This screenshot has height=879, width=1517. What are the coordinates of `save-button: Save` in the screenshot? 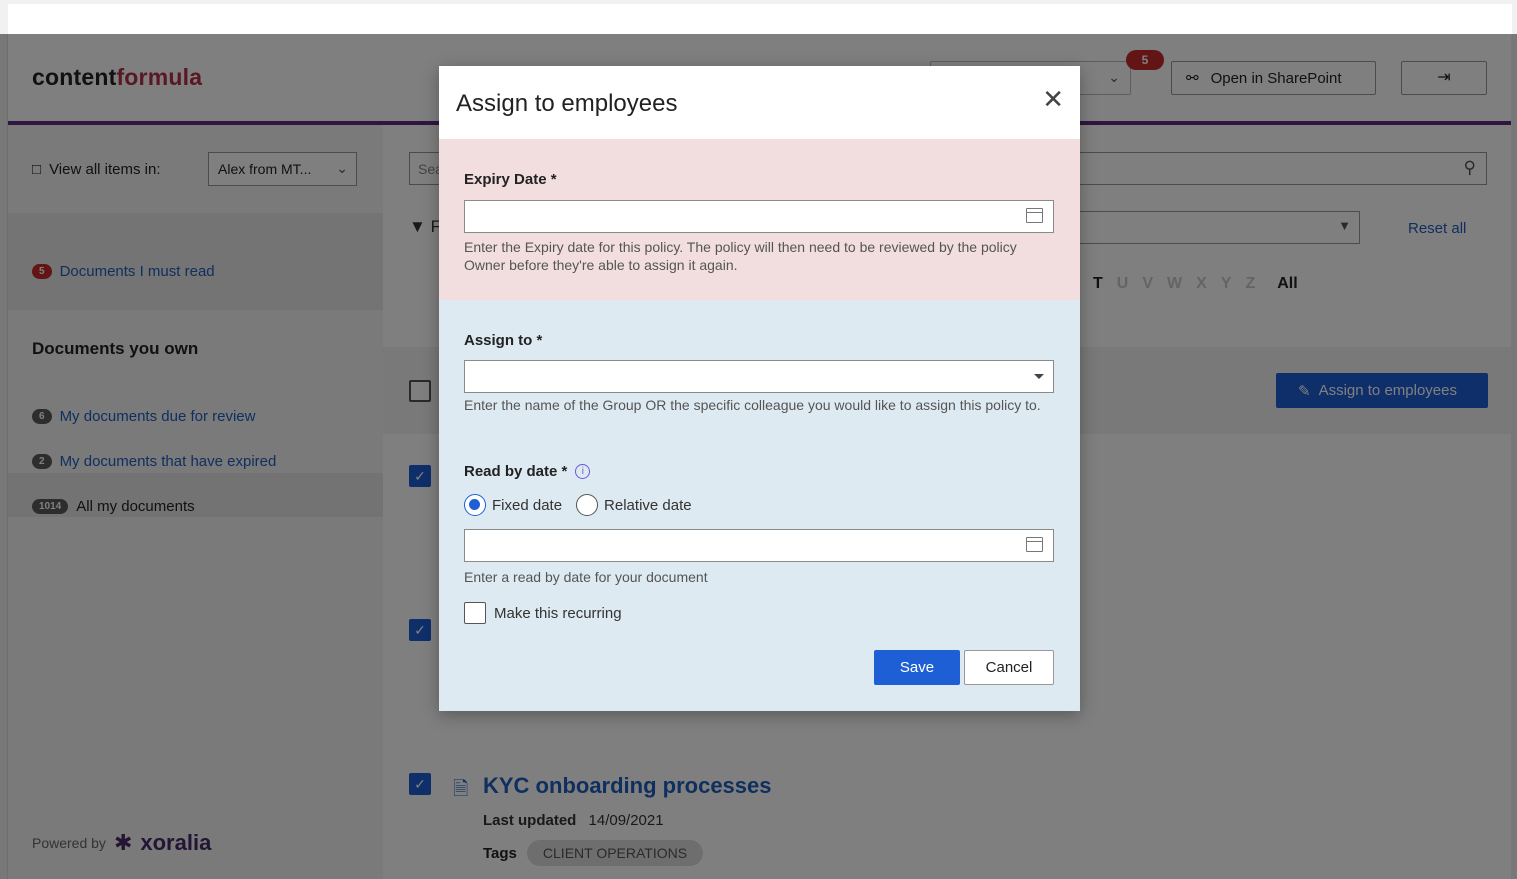 It's located at (917, 667).